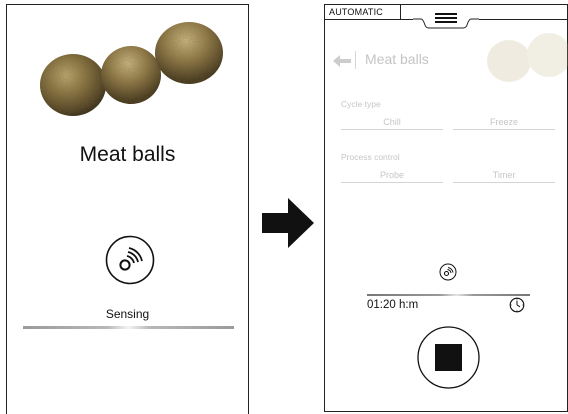 The width and height of the screenshot is (568, 414). What do you see at coordinates (342, 61) in the screenshot?
I see `back-arrow-icon` at bounding box center [342, 61].